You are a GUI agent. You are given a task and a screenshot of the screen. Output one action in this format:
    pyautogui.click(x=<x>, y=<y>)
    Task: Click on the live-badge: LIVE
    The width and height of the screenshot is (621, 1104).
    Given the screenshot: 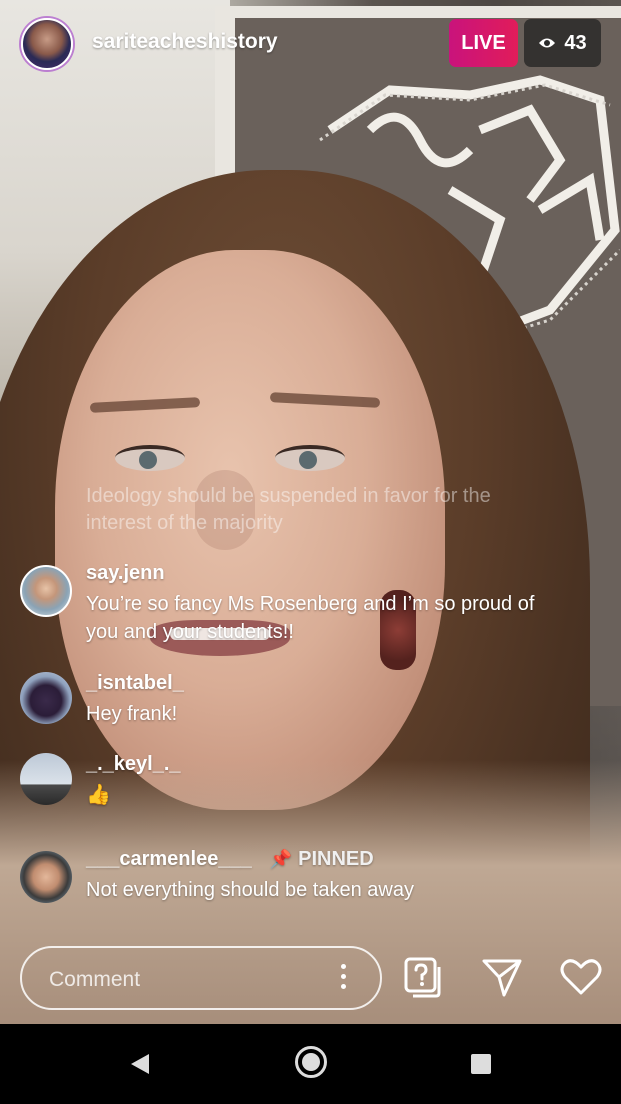 What is the action you would take?
    pyautogui.click(x=483, y=43)
    